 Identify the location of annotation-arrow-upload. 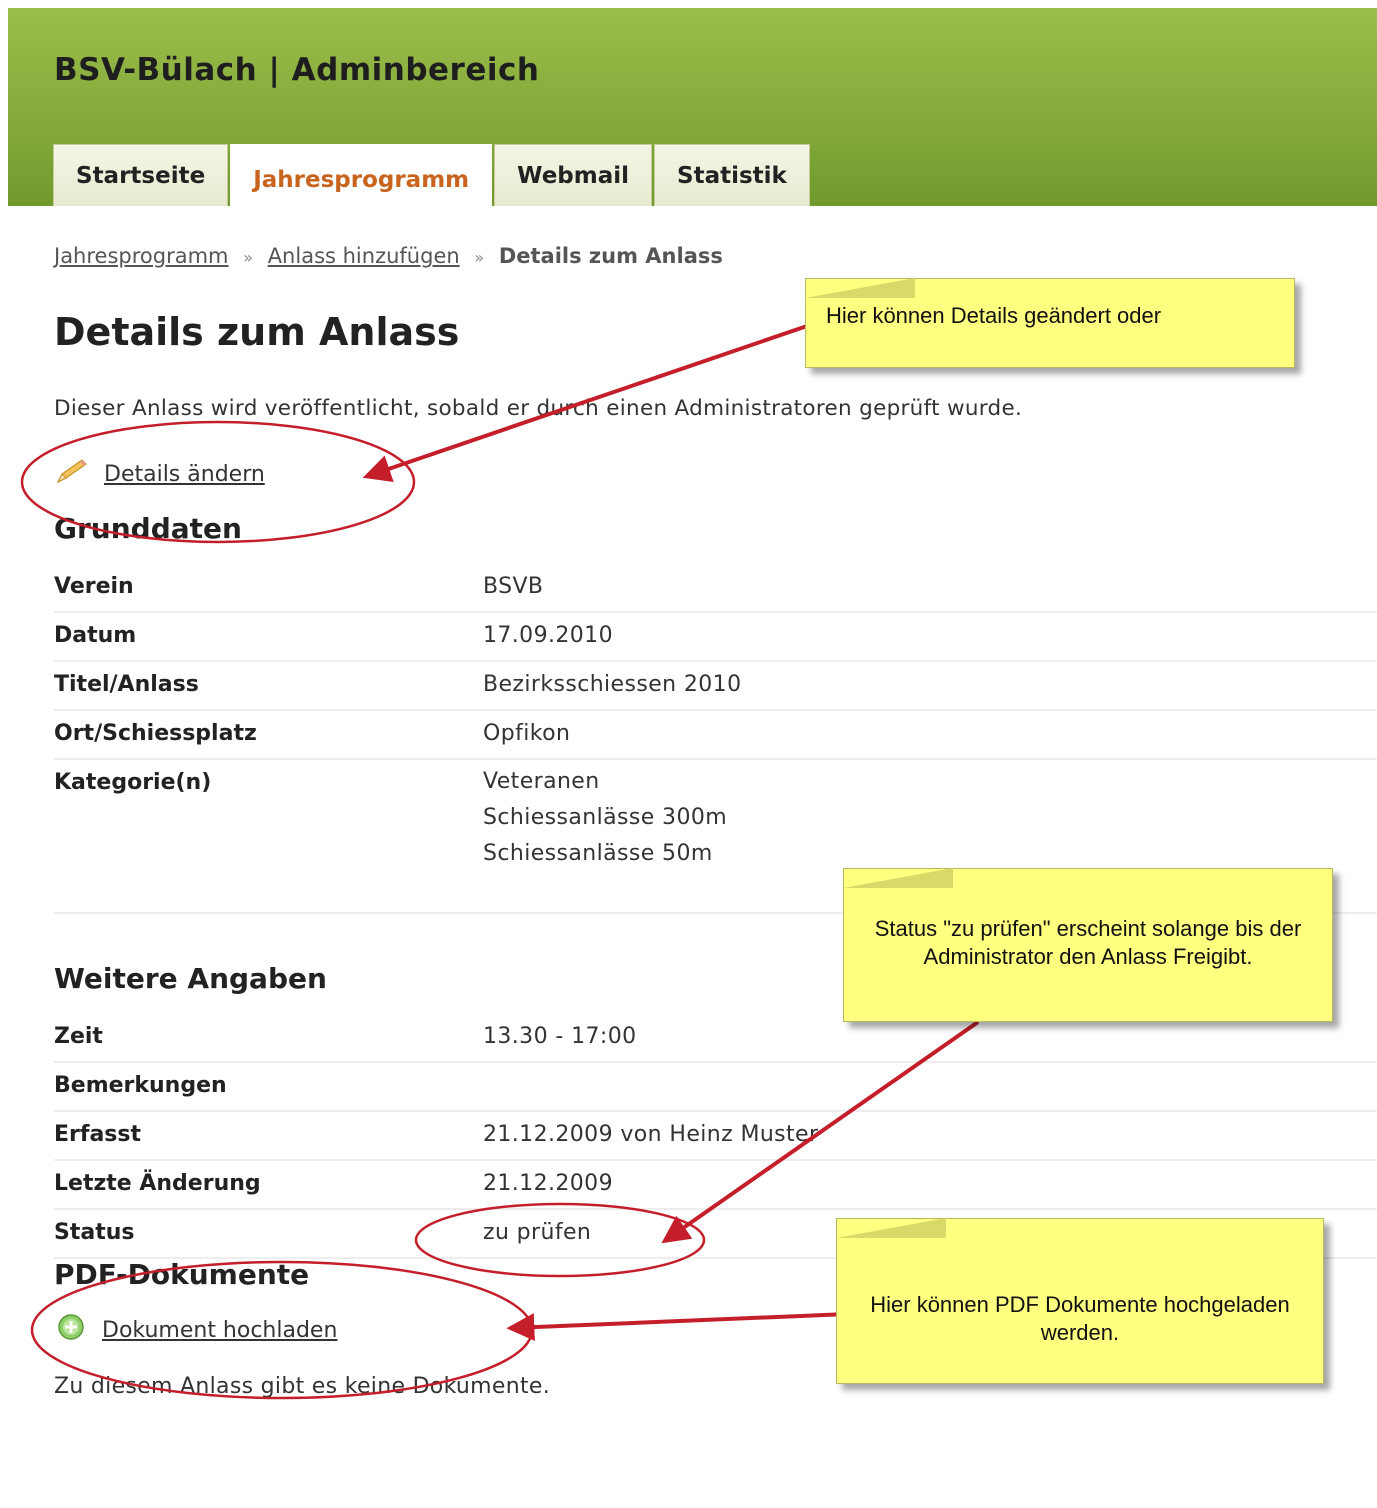
(677, 1327).